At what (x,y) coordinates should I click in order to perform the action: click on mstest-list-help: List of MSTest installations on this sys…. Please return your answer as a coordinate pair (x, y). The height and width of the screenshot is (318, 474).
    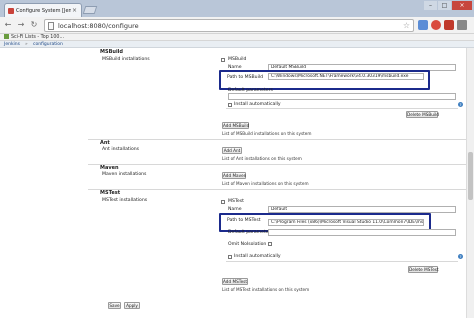
    Looking at the image, I should click on (266, 289).